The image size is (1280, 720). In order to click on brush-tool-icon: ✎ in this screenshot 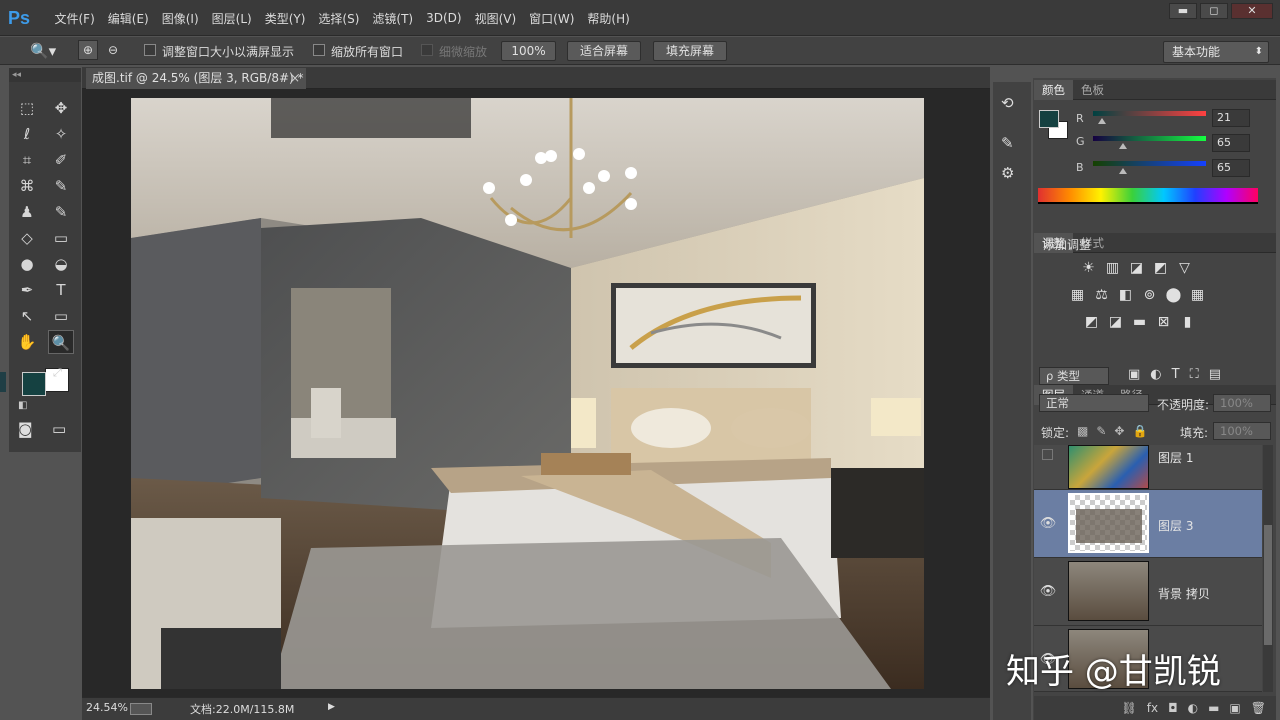, I will do `click(61, 186)`.